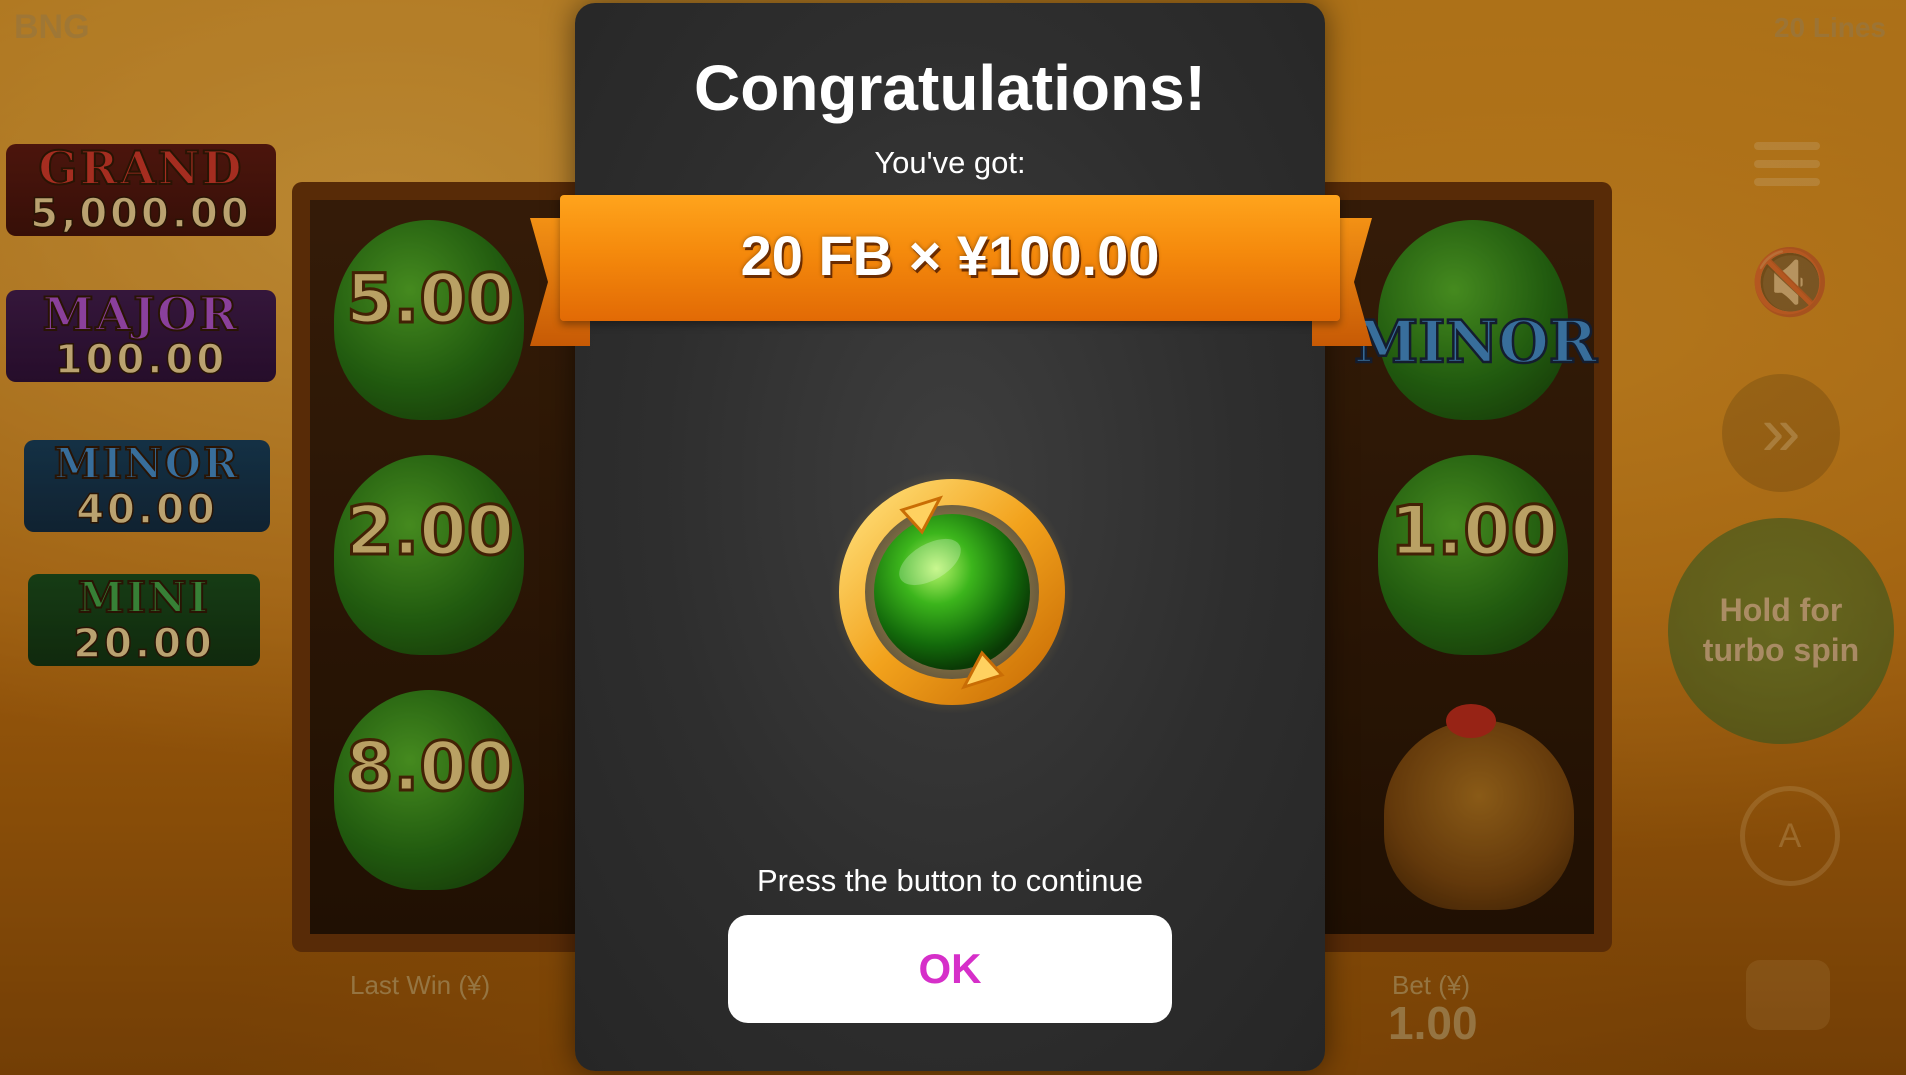 This screenshot has width=1906, height=1075. I want to click on dialog-title: Congratulations!, so click(950, 88).